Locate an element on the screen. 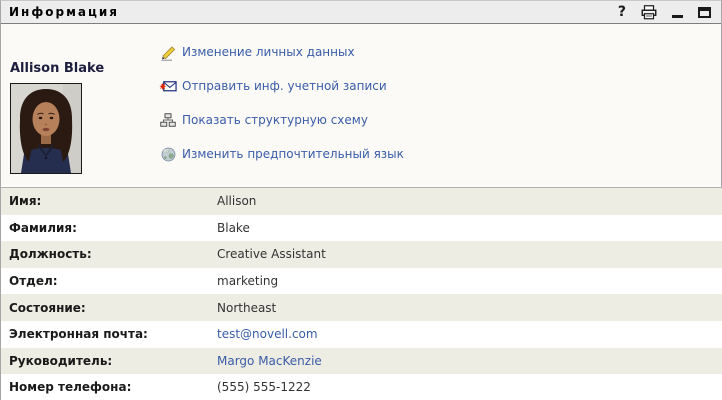 The image size is (722, 400). action-send-account-info: Отправить инф. учетной записи is located at coordinates (281, 86).